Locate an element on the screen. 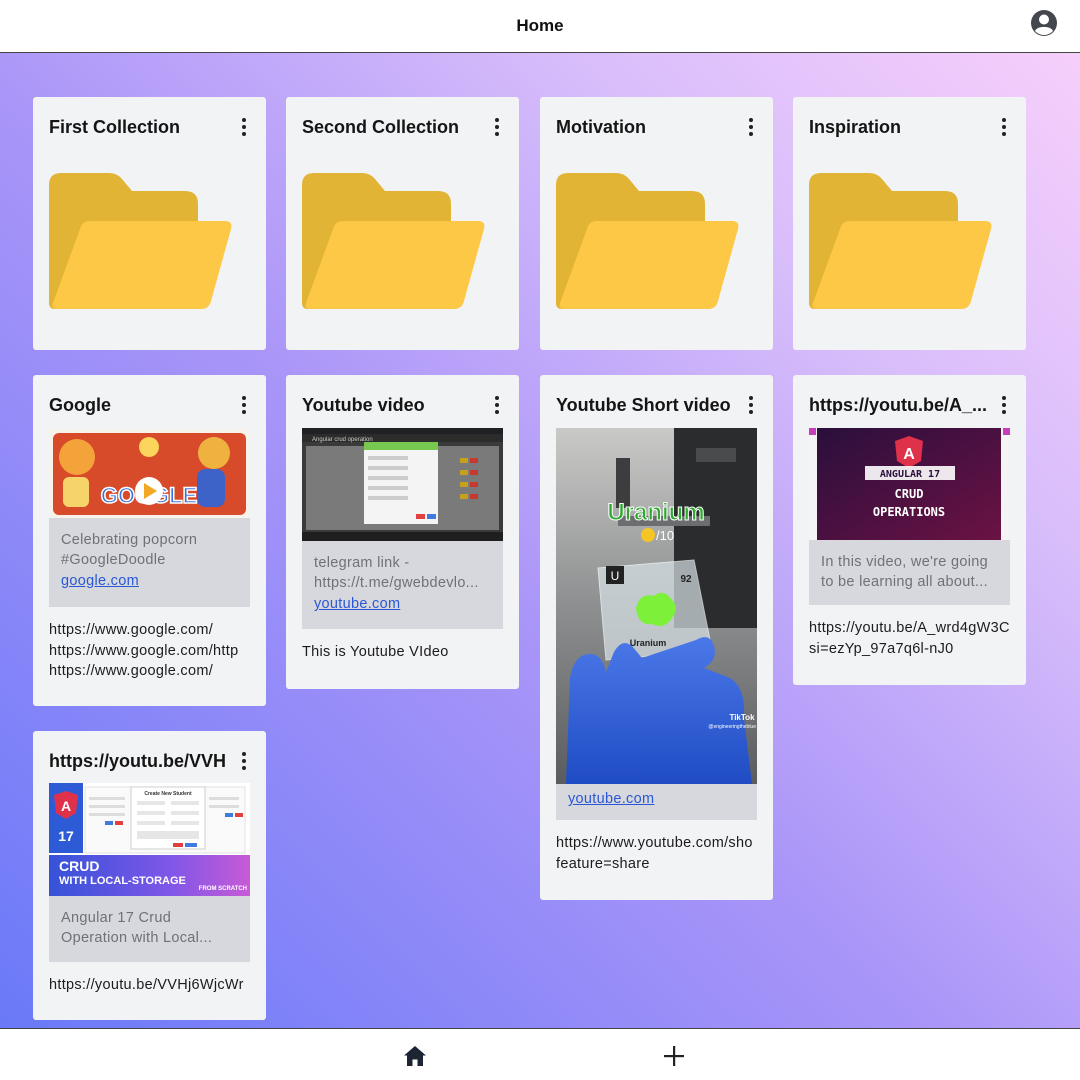 The width and height of the screenshot is (1080, 1080). link-url: si=ezYp_97a7q6l-nJ0 is located at coordinates (881, 648).